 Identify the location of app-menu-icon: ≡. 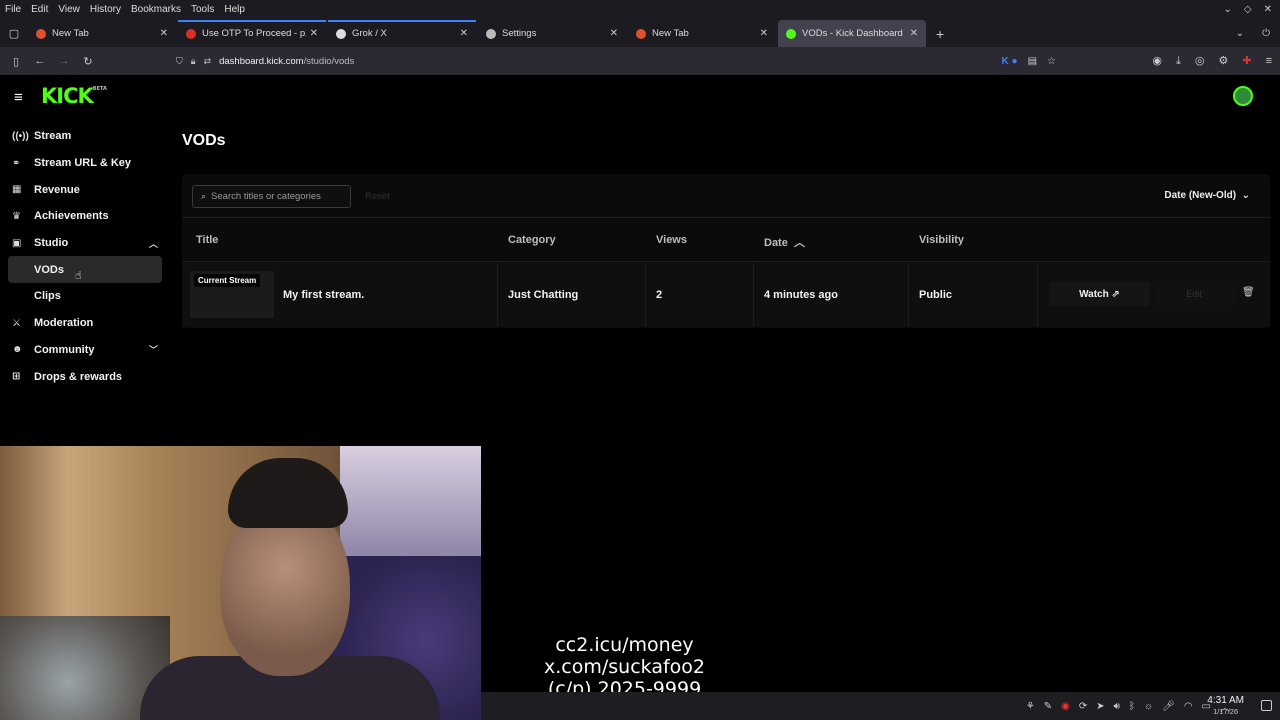
(1269, 61).